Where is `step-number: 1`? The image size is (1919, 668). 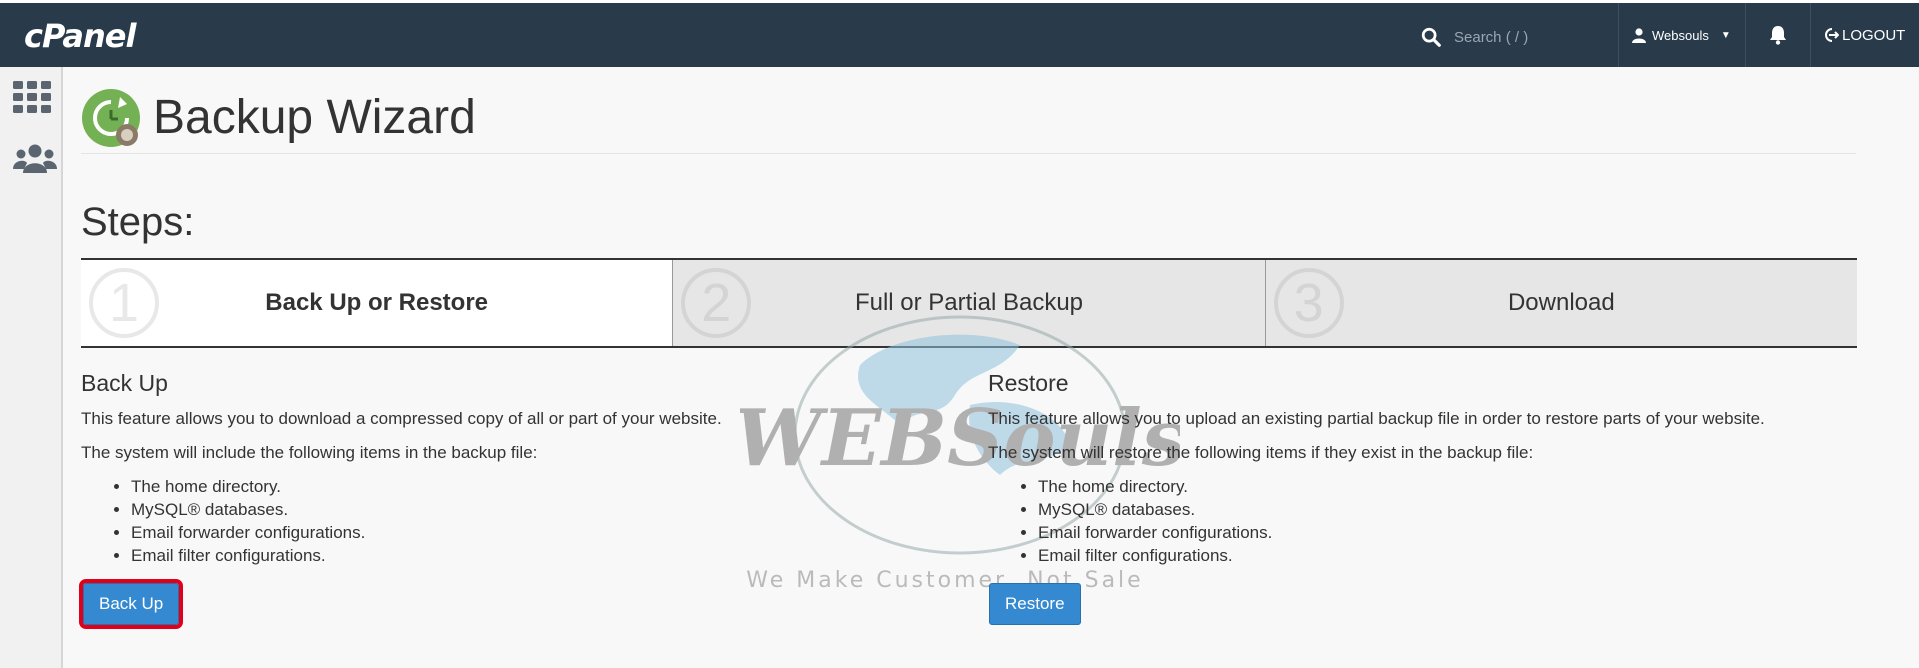
step-number: 1 is located at coordinates (124, 303).